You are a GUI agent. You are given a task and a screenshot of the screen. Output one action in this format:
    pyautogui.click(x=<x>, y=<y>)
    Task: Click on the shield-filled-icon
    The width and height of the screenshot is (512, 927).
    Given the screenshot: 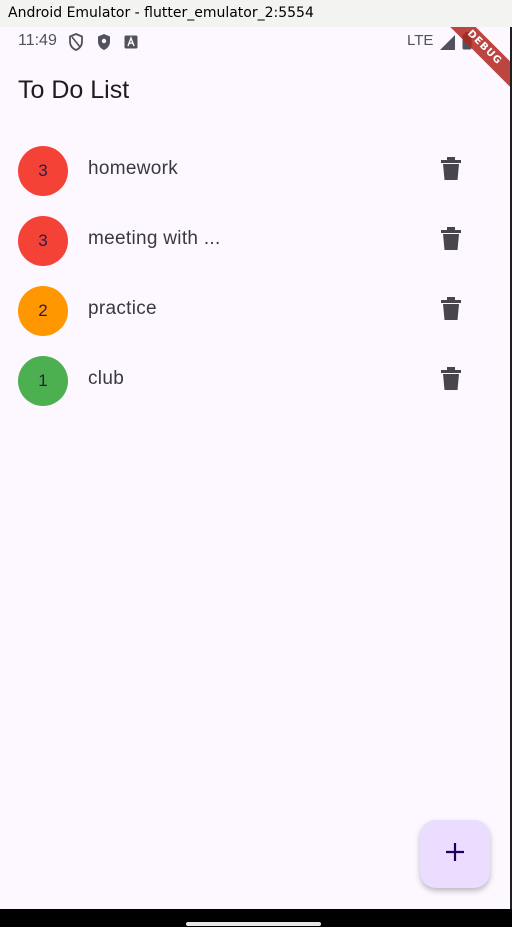 What is the action you would take?
    pyautogui.click(x=104, y=44)
    